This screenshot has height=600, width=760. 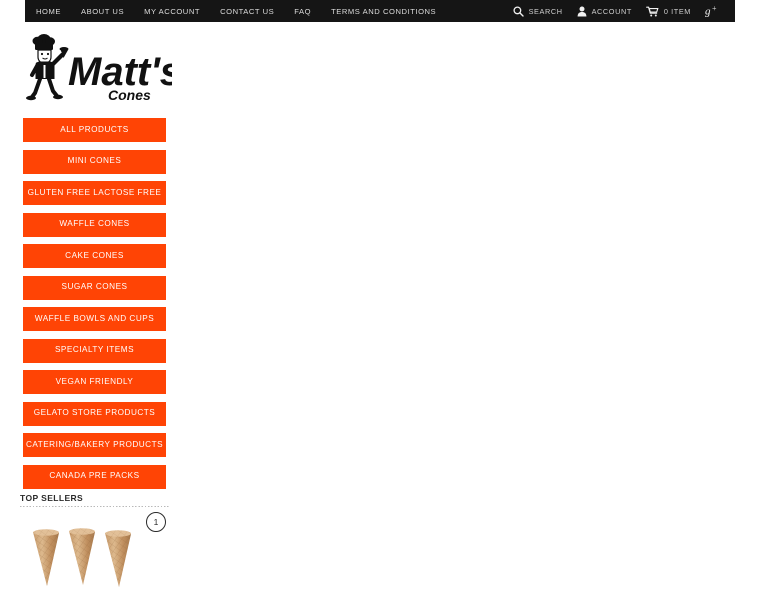 I want to click on top-sellers-heading: TOP SELLERS, so click(x=52, y=498).